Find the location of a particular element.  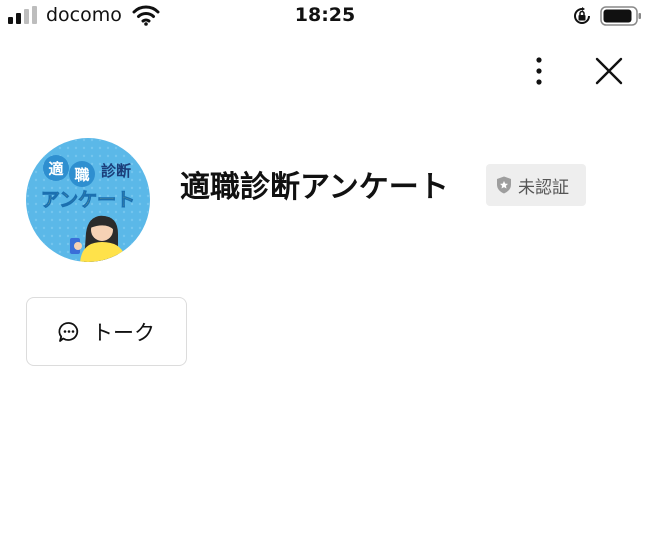

account-avatar: 適 職 診断 アンケート is located at coordinates (88, 200).